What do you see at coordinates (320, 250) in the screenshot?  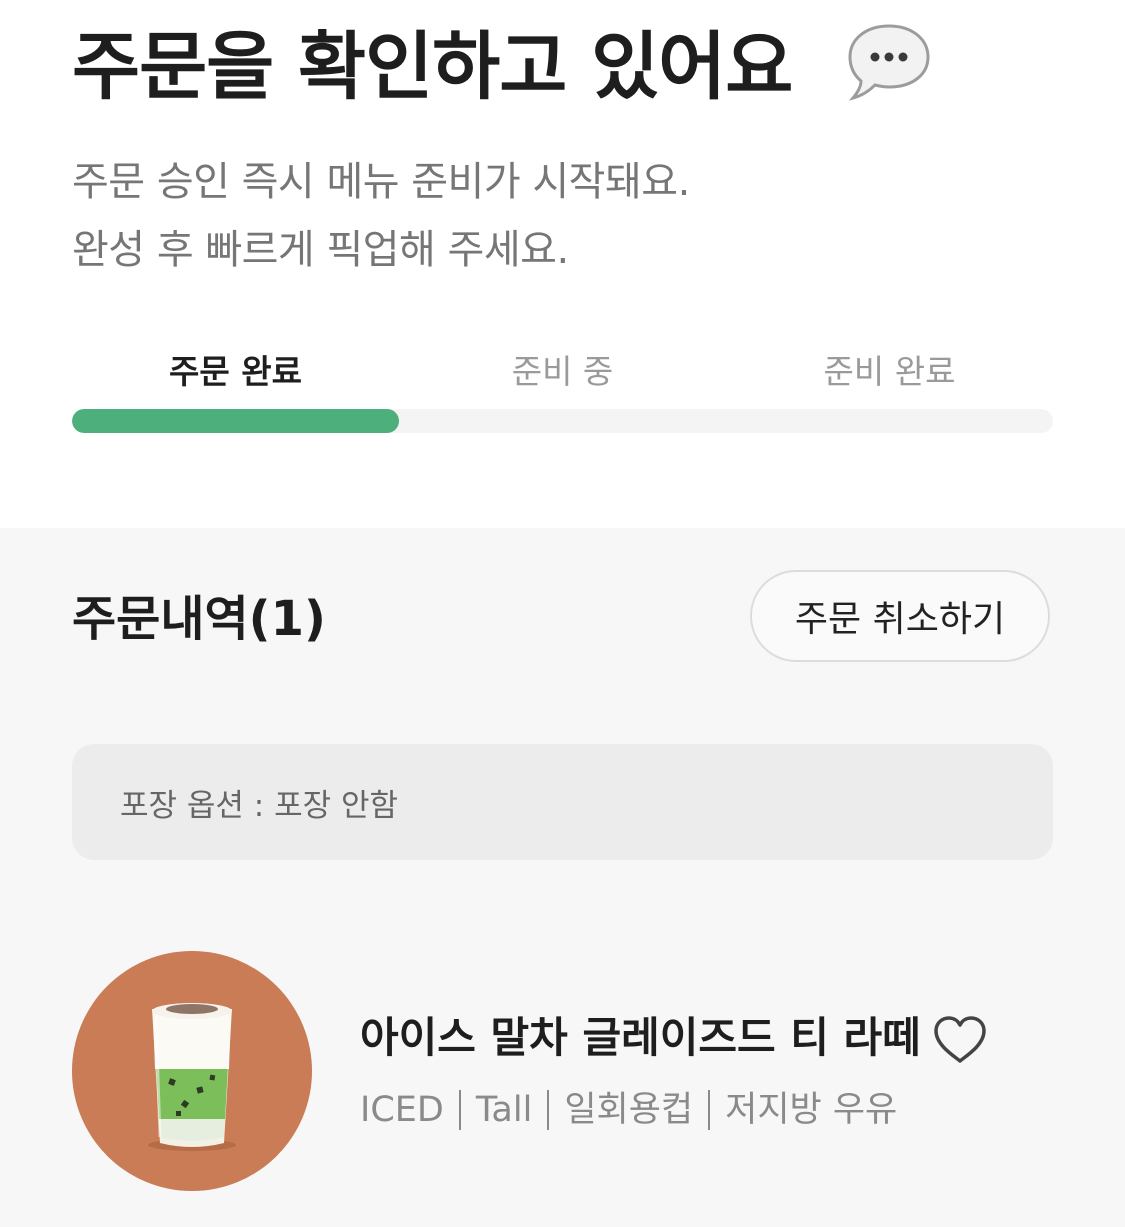 I see `subtitle-line-2: 완성 후 빠르게 픽업해 주세요.` at bounding box center [320, 250].